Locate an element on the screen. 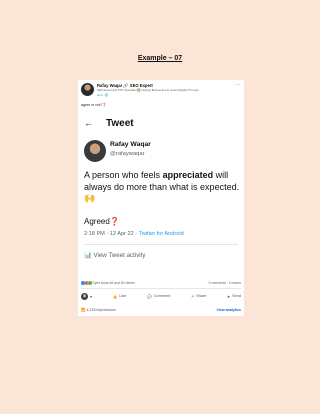 The image size is (320, 414). tweet-activity: 📊 View Tweet activity is located at coordinates (115, 255).